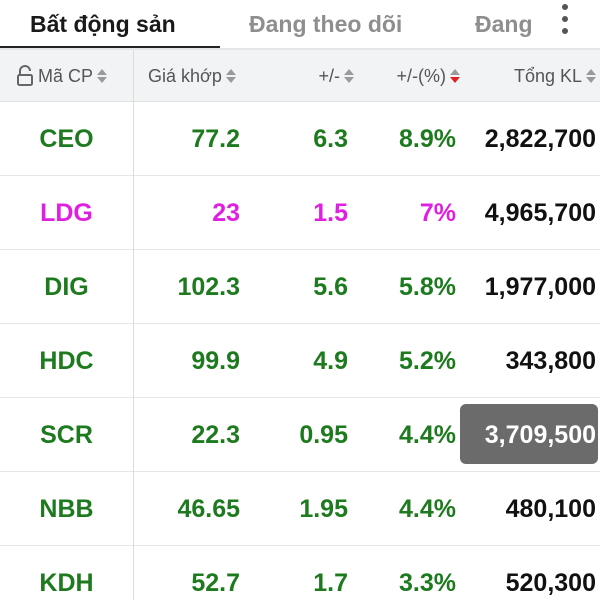 The width and height of the screenshot is (600, 600). I want to click on header-change-pct: +/-(%), so click(416, 76).